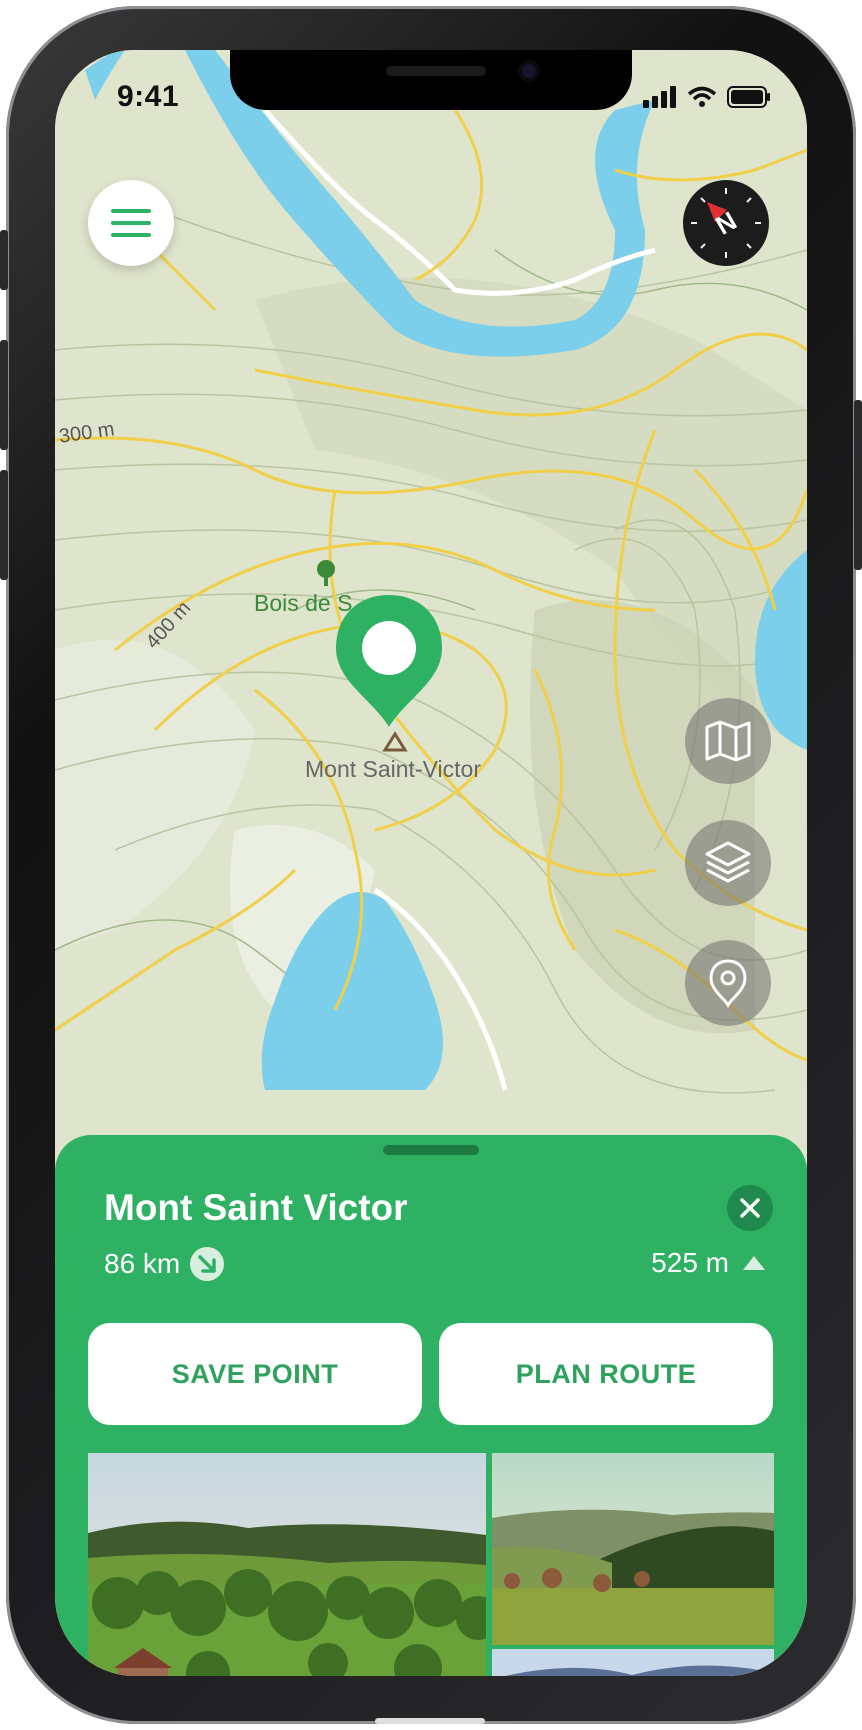 The height and width of the screenshot is (1730, 862). Describe the element at coordinates (431, 1150) in the screenshot. I see `sheet-drag-handle` at that location.